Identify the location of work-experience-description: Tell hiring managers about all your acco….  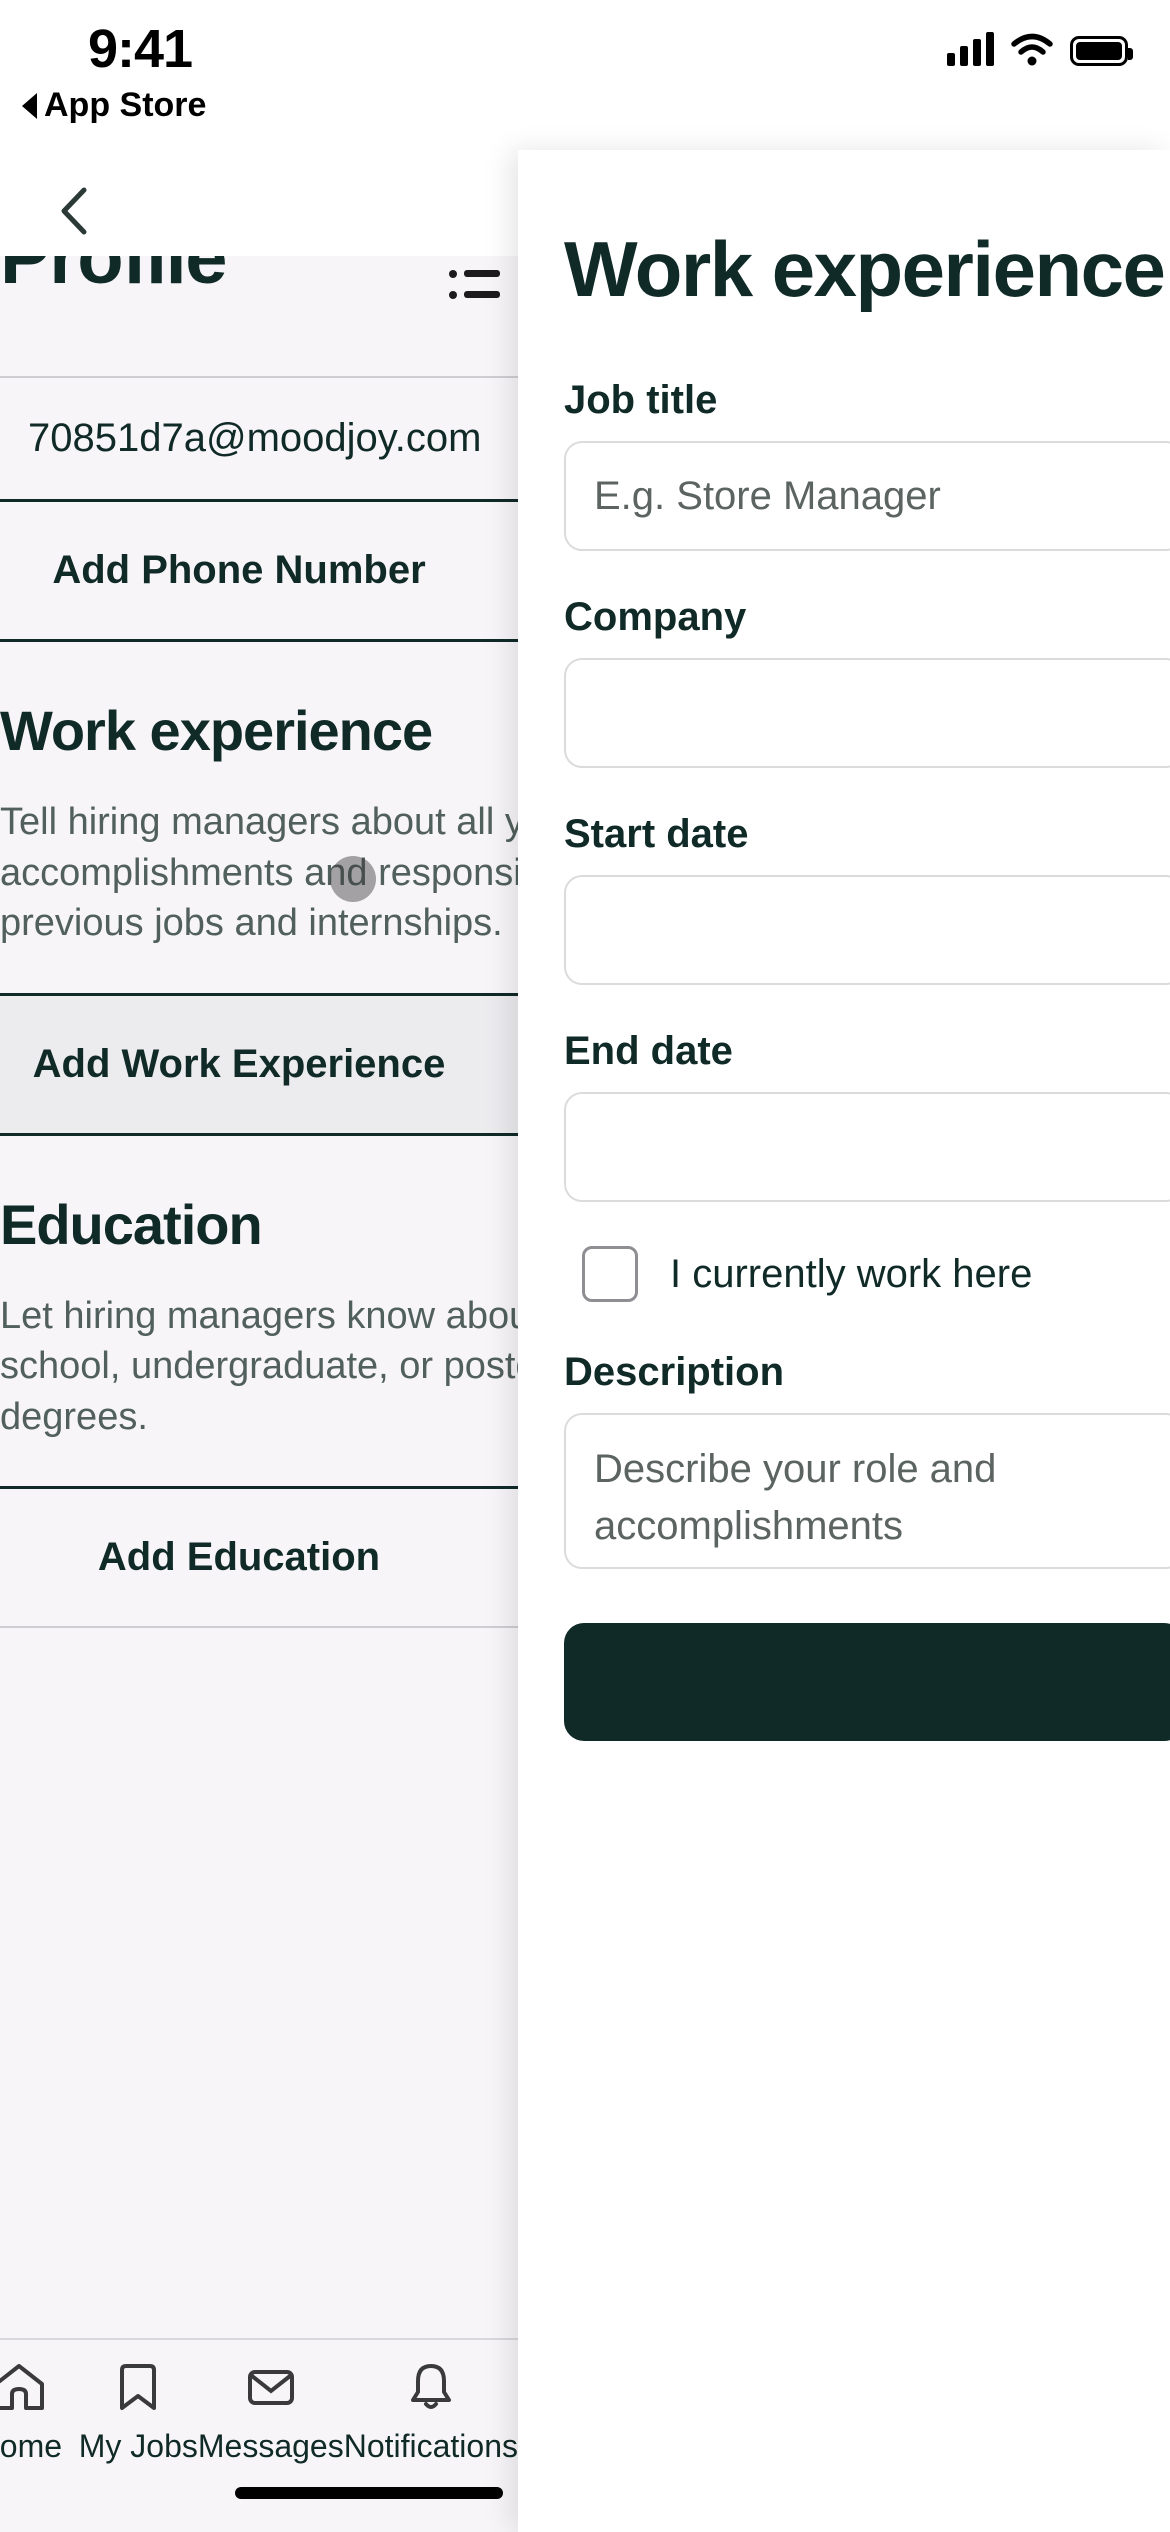
(259, 873).